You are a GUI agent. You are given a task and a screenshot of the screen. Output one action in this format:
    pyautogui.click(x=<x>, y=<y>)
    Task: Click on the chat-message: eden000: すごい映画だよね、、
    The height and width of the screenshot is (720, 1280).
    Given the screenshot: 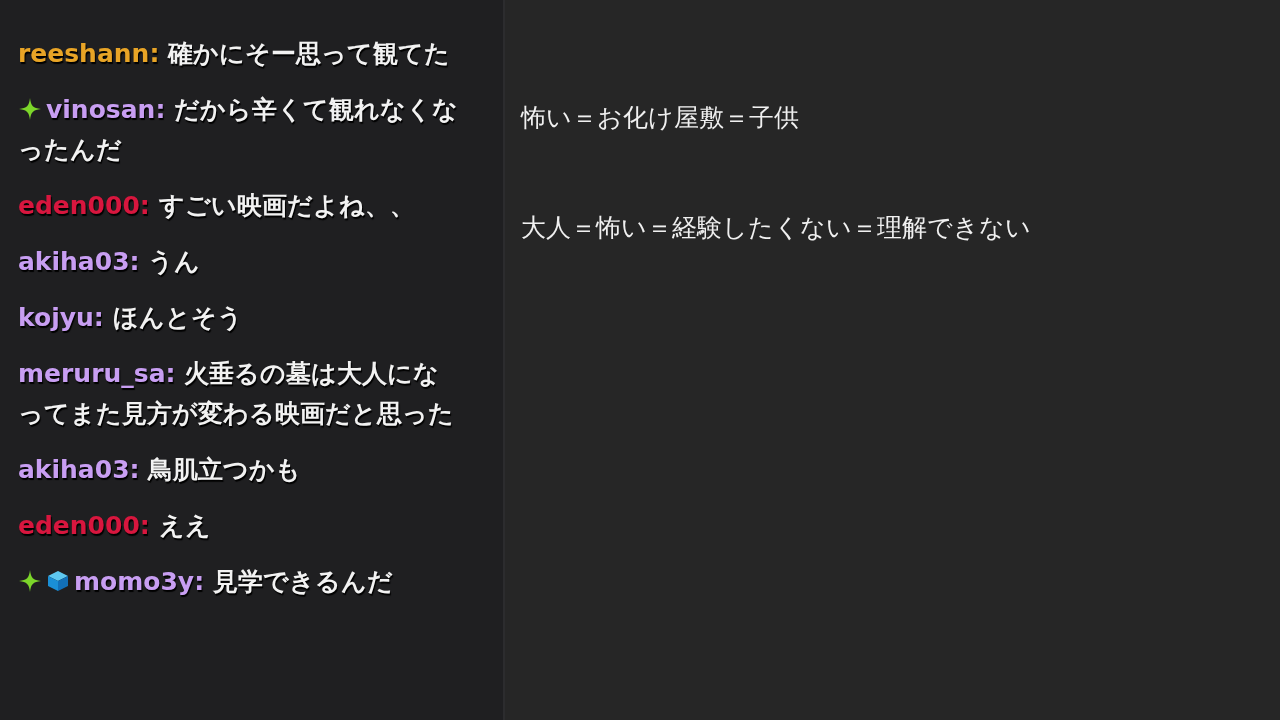 What is the action you would take?
    pyautogui.click(x=217, y=206)
    